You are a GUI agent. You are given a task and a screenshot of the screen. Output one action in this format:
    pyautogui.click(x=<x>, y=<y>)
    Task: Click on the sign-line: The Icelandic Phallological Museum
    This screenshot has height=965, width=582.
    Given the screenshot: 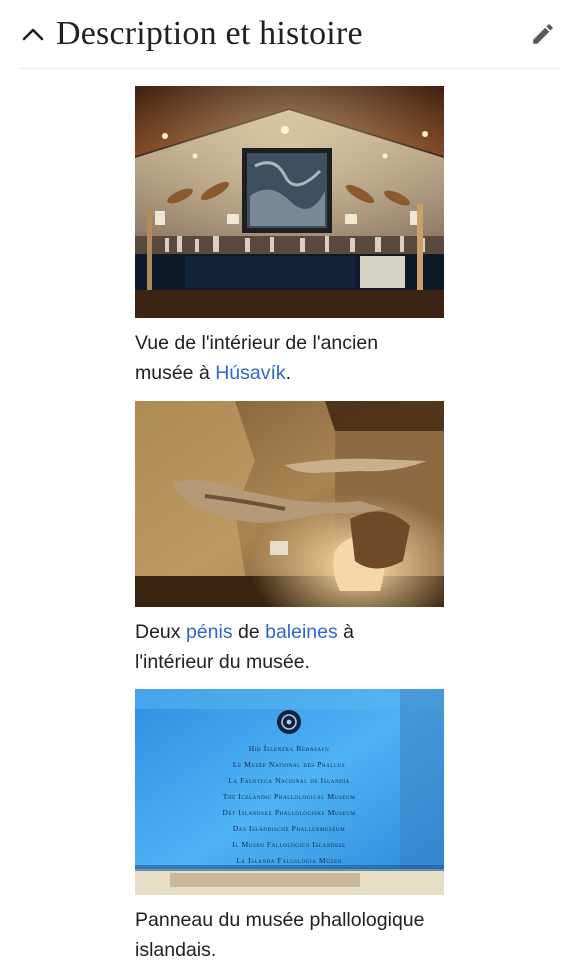 What is the action you would take?
    pyautogui.click(x=289, y=796)
    